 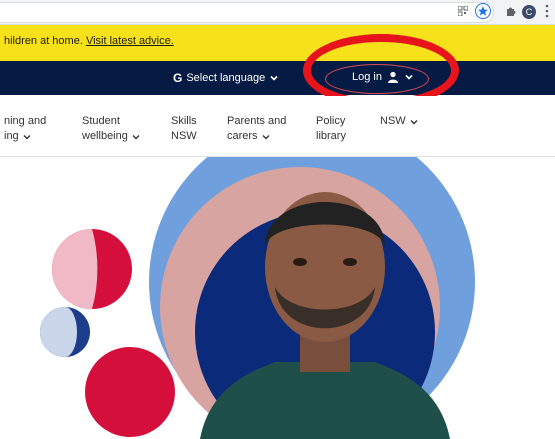 I want to click on nav-item-policy-library: Policy library, so click(x=331, y=129).